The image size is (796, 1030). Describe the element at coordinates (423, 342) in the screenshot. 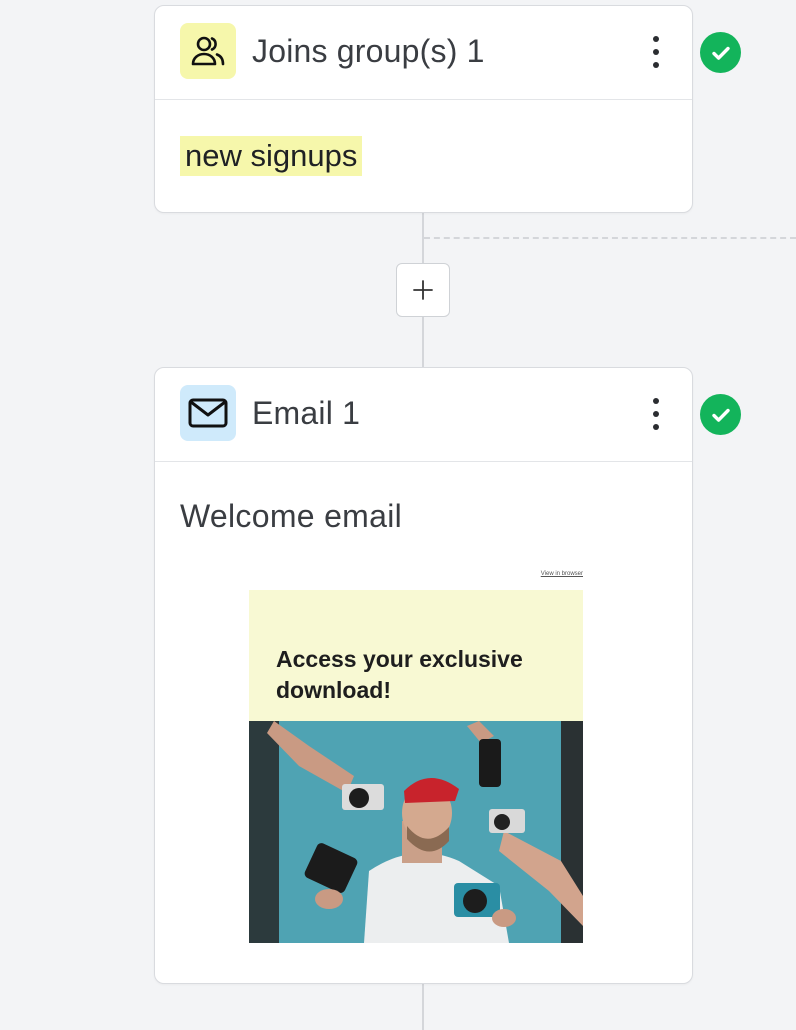

I see `connector-line-middle` at that location.